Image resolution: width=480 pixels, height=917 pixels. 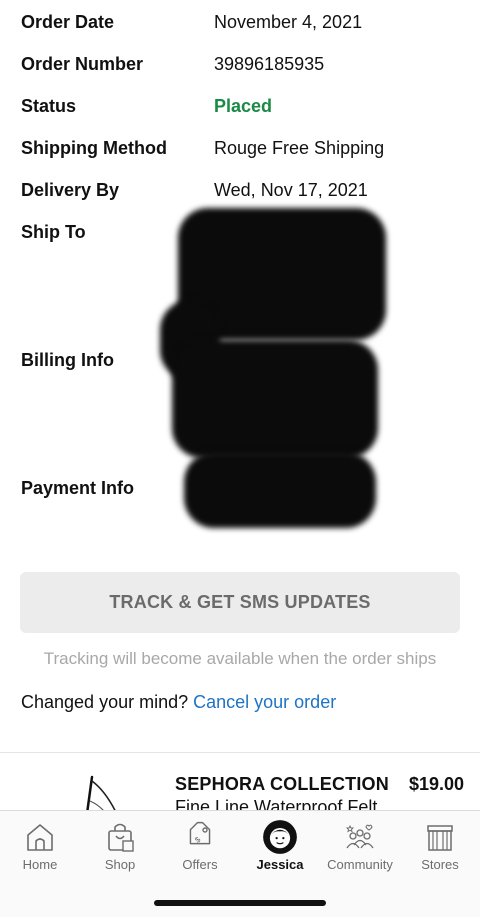 I want to click on track-sms-updates-button: TRACK & GET SMS UPDATES, so click(x=240, y=602).